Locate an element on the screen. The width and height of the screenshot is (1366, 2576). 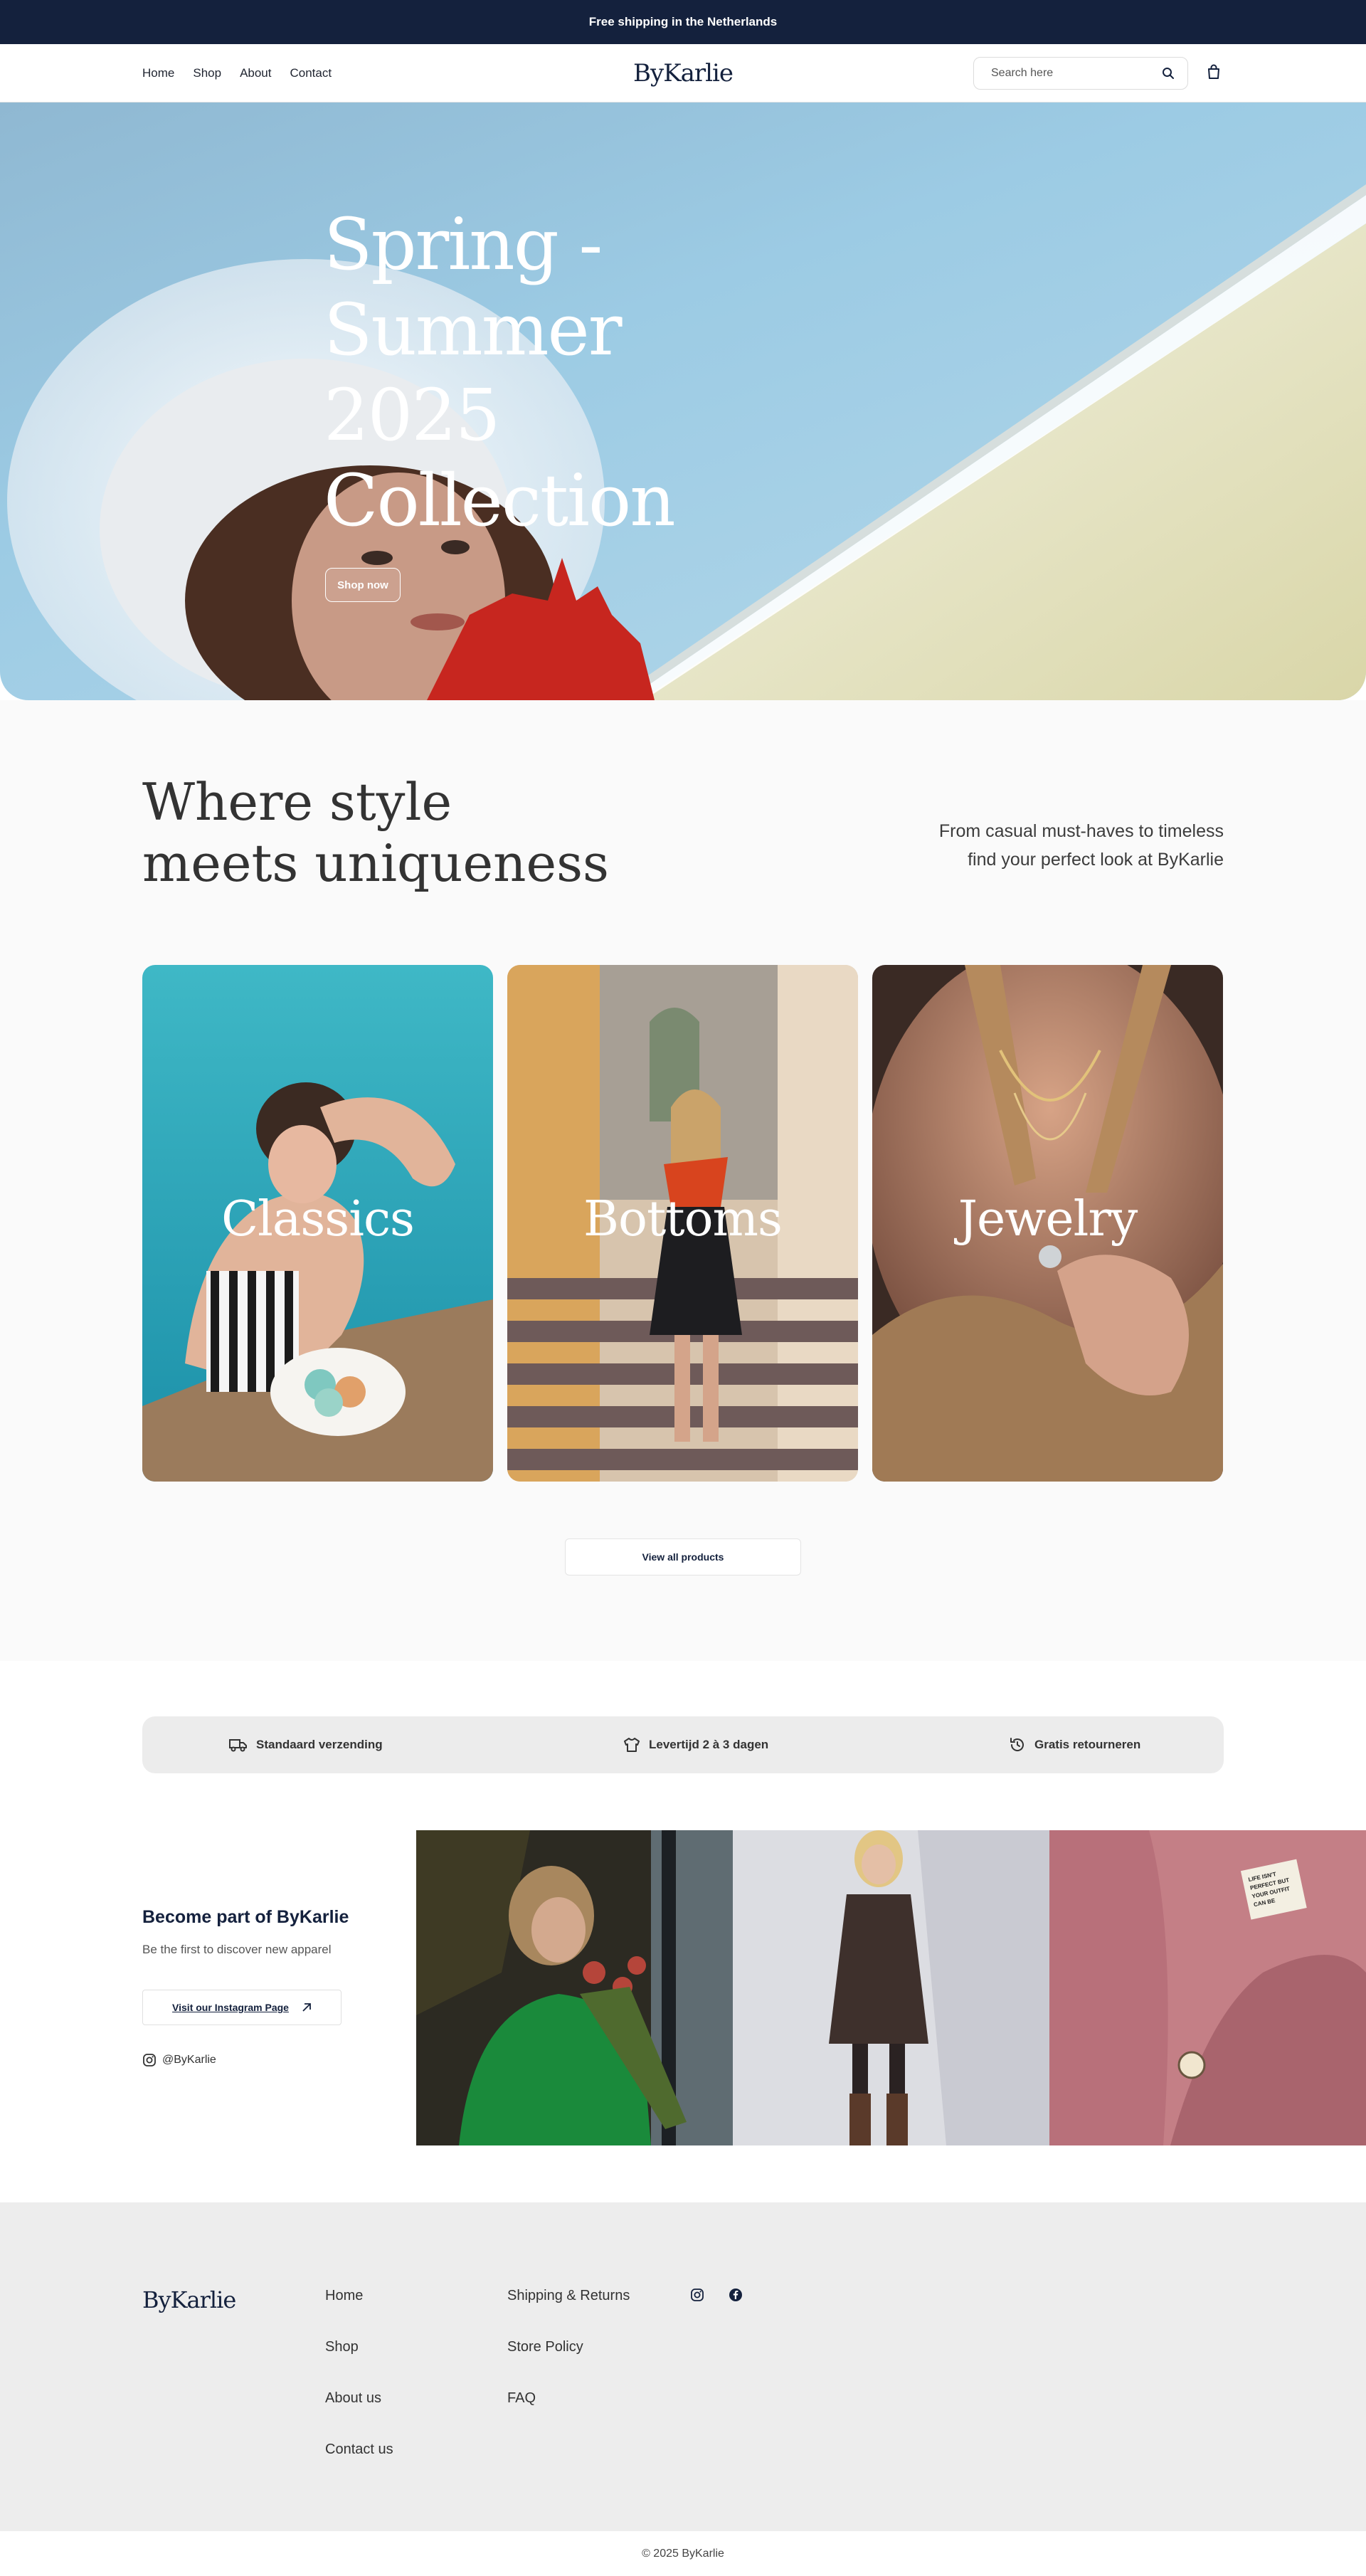
category-card-classics: Classics is located at coordinates (317, 1223).